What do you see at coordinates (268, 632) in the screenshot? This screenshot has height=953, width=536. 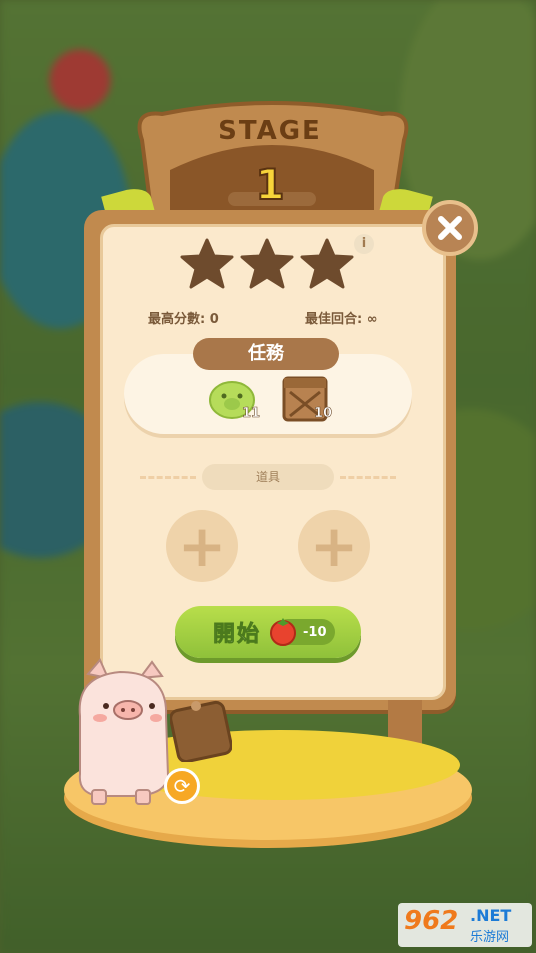 I see `start-button: 開始 -10` at bounding box center [268, 632].